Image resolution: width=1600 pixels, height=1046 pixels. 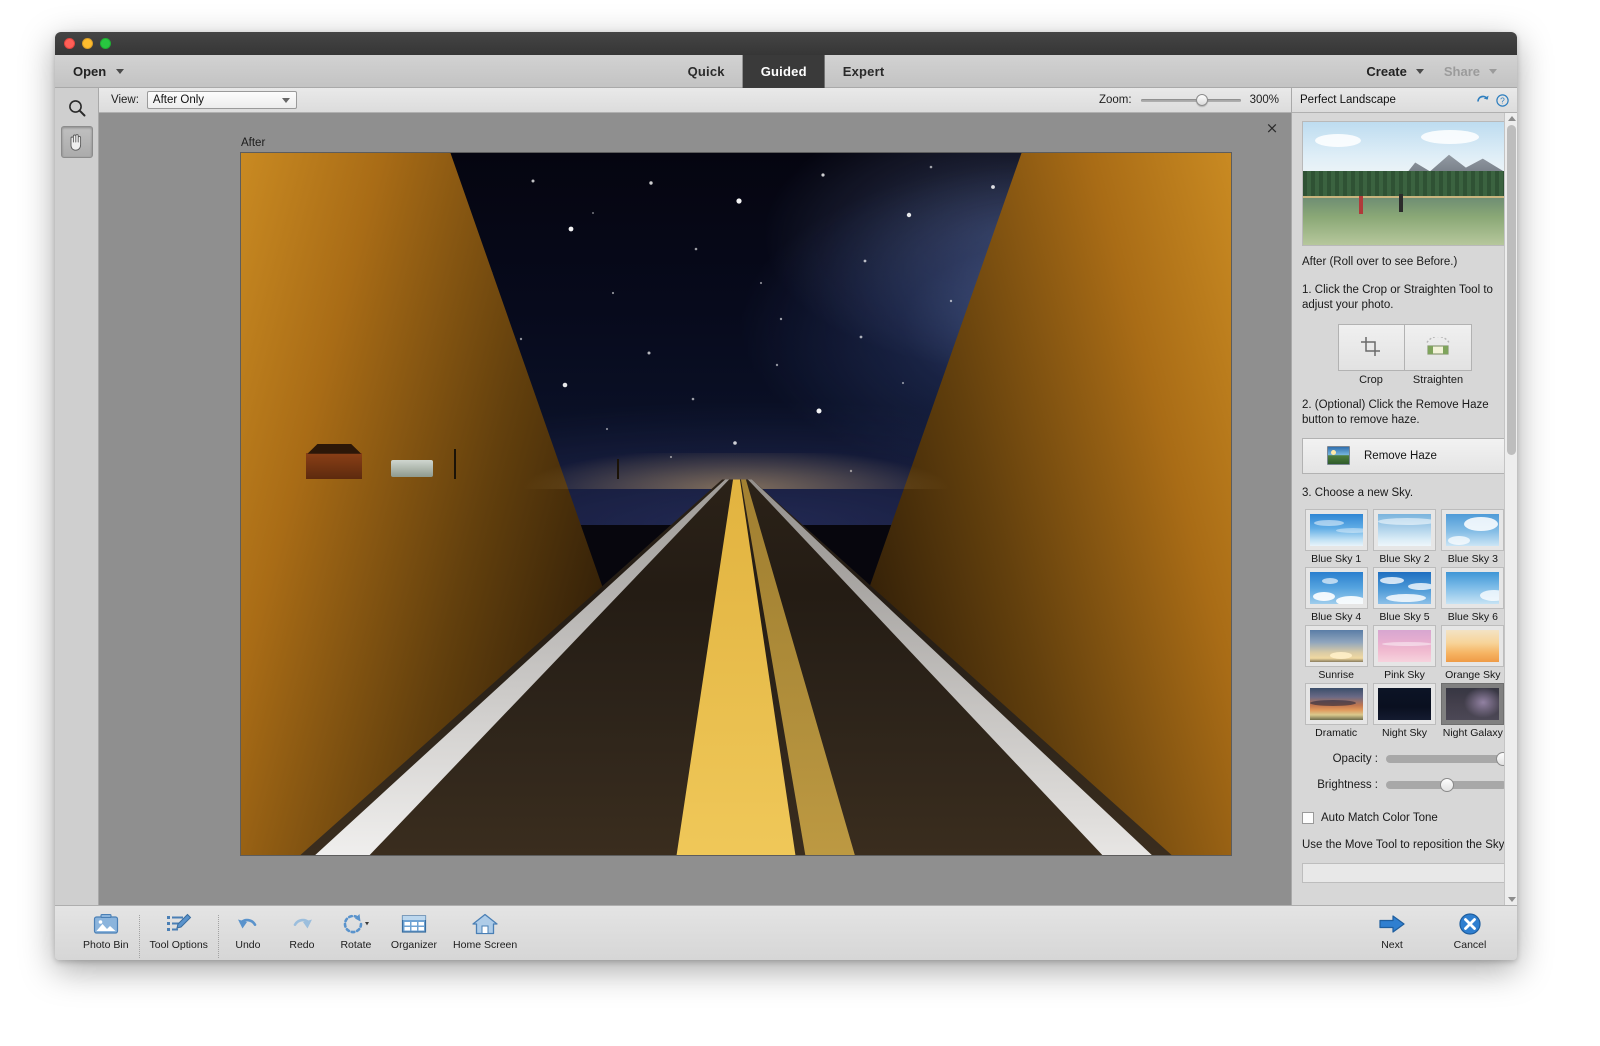 I want to click on sky-option-night-galaxy: Night Galaxy, so click(x=1473, y=711).